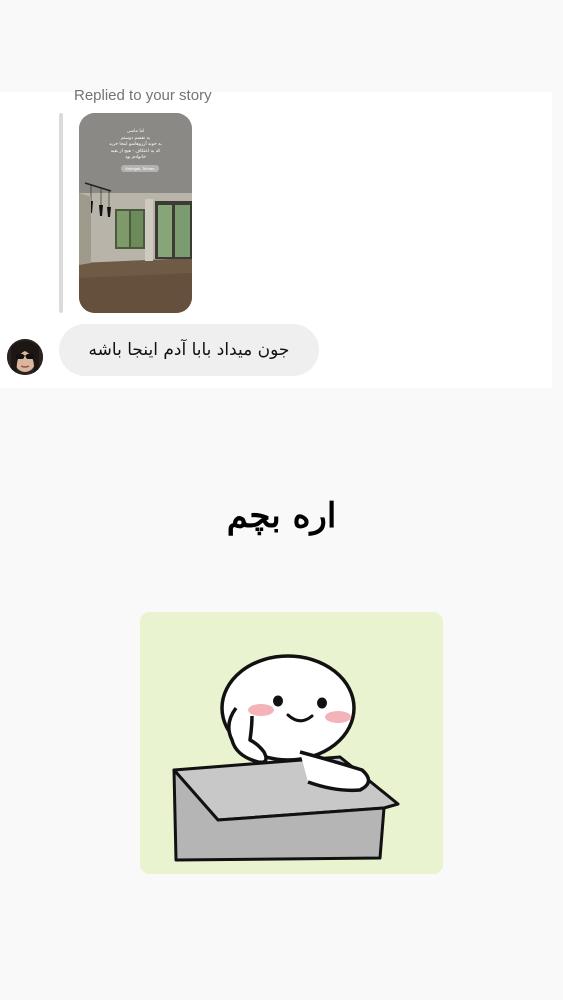 Image resolution: width=563 pixels, height=1000 pixels. What do you see at coordinates (140, 168) in the screenshot?
I see `story-location-tag: Velenjak, Tehran` at bounding box center [140, 168].